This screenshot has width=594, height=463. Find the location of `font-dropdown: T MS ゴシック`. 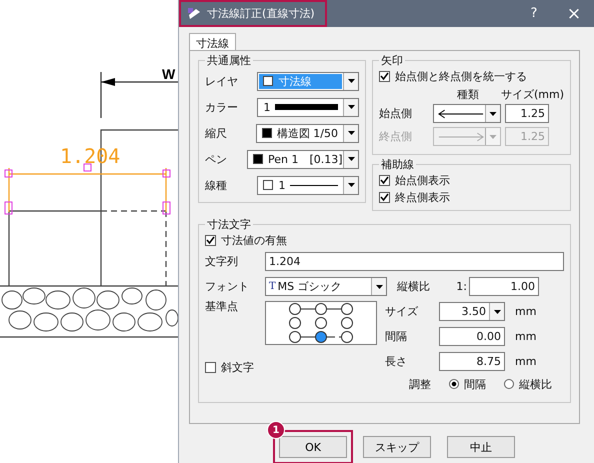

font-dropdown: T MS ゴシック is located at coordinates (326, 286).